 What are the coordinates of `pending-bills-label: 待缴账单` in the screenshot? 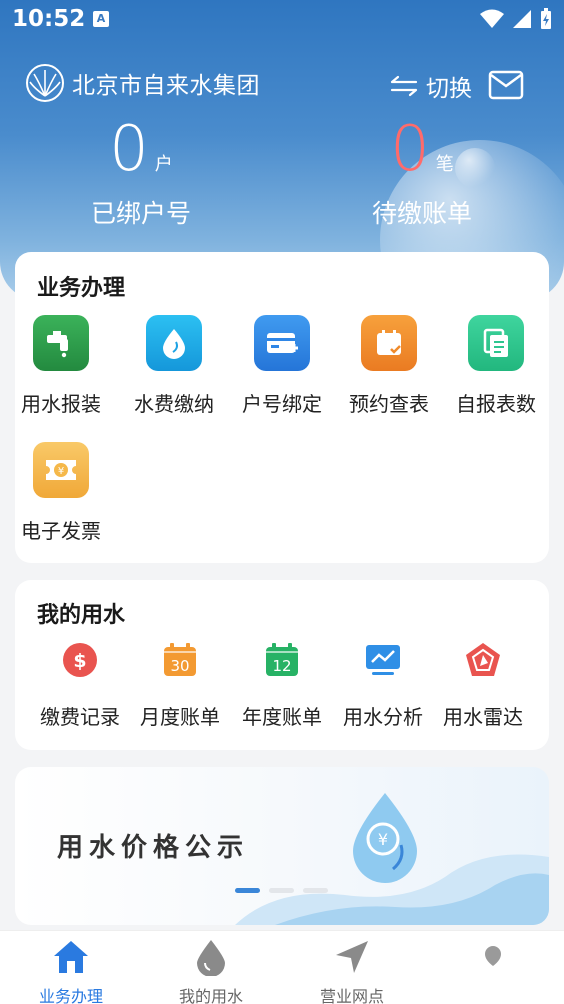 It's located at (421, 213).